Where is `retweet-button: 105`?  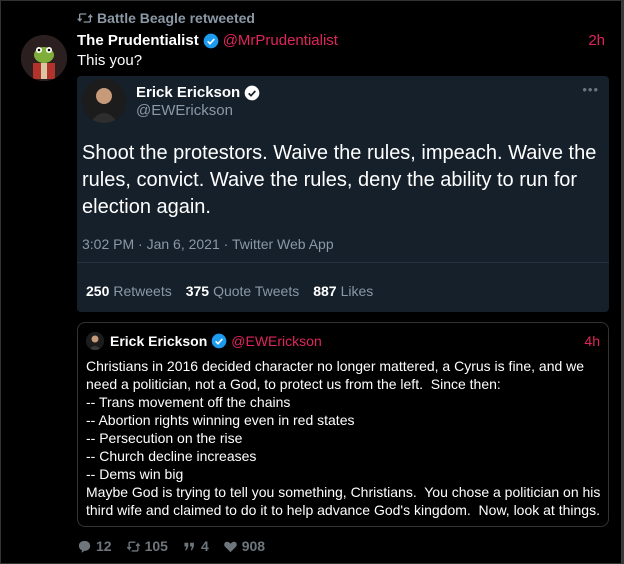
retweet-button: 105 is located at coordinates (147, 546).